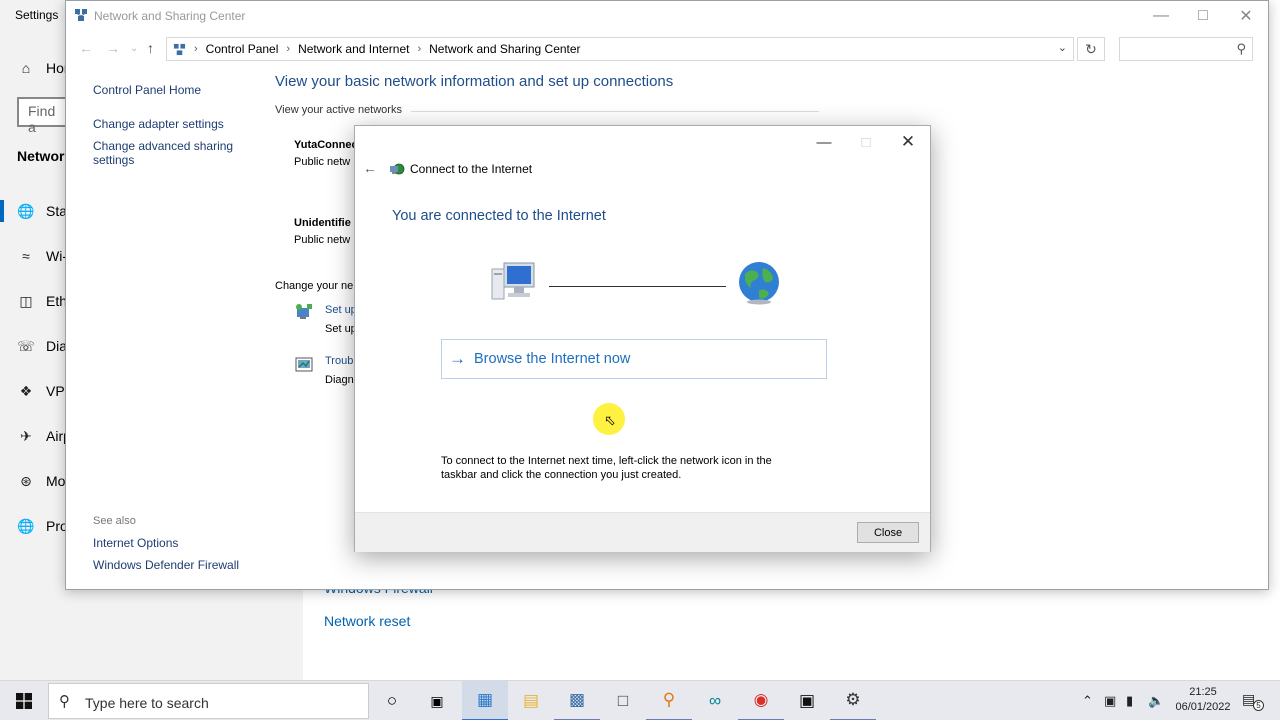  I want to click on change-advanced-sharing-link: Change advanced sharing, so click(163, 146).